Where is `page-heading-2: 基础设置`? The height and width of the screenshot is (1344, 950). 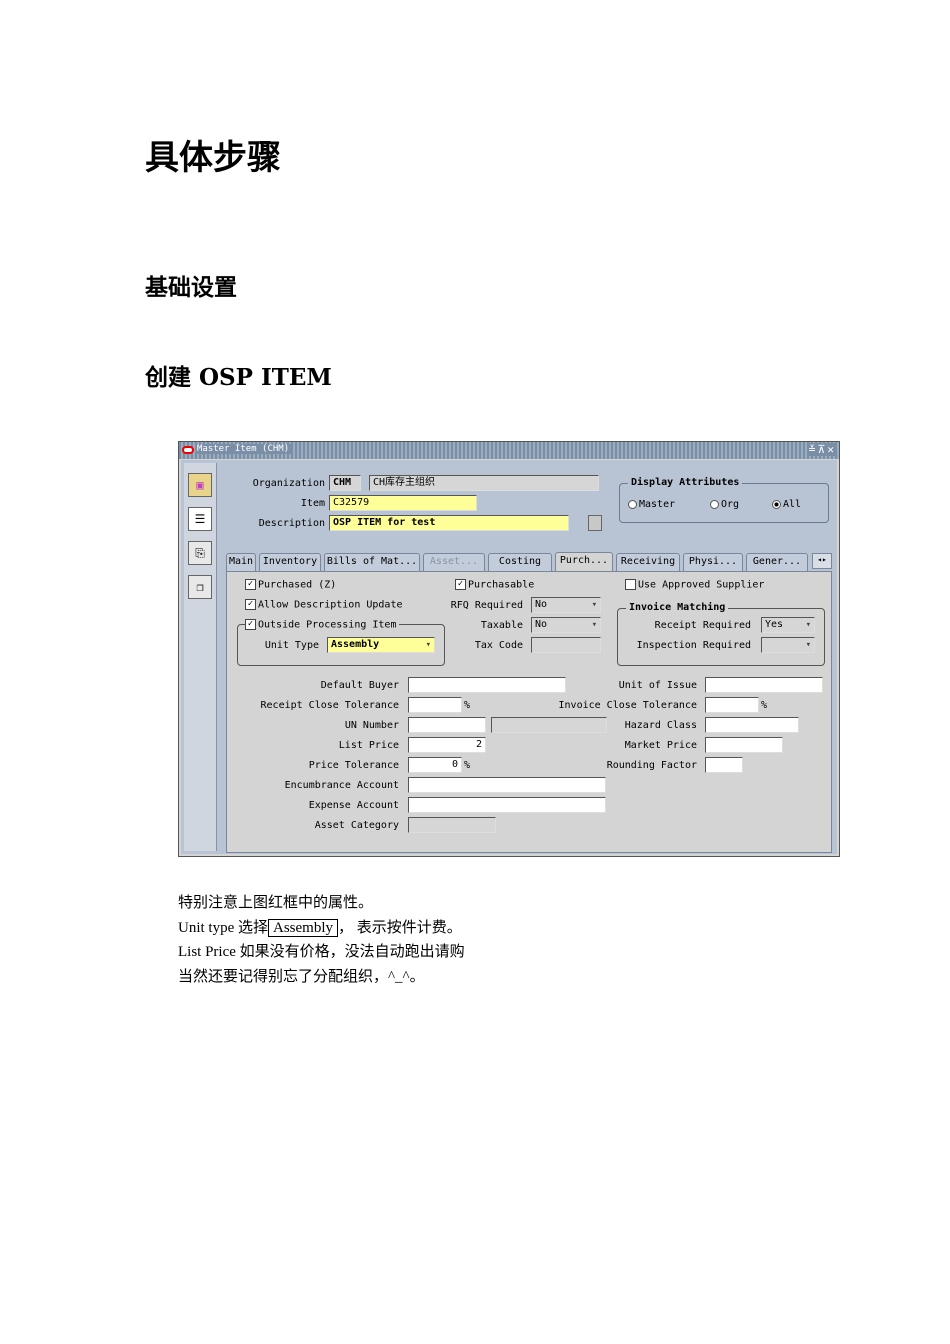
page-heading-2: 基础设置 is located at coordinates (191, 287).